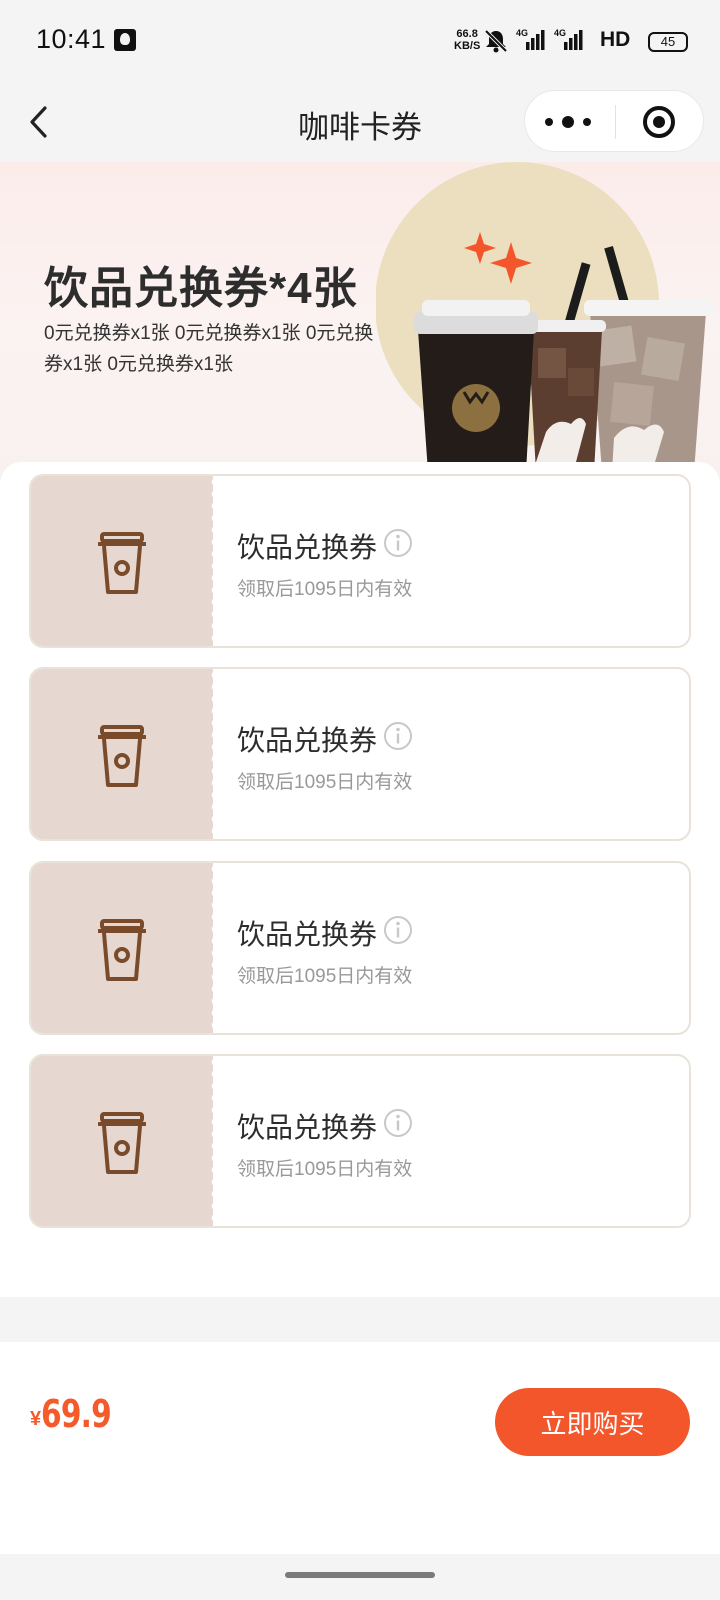  I want to click on network-speed-unit: KB/S, so click(467, 46).